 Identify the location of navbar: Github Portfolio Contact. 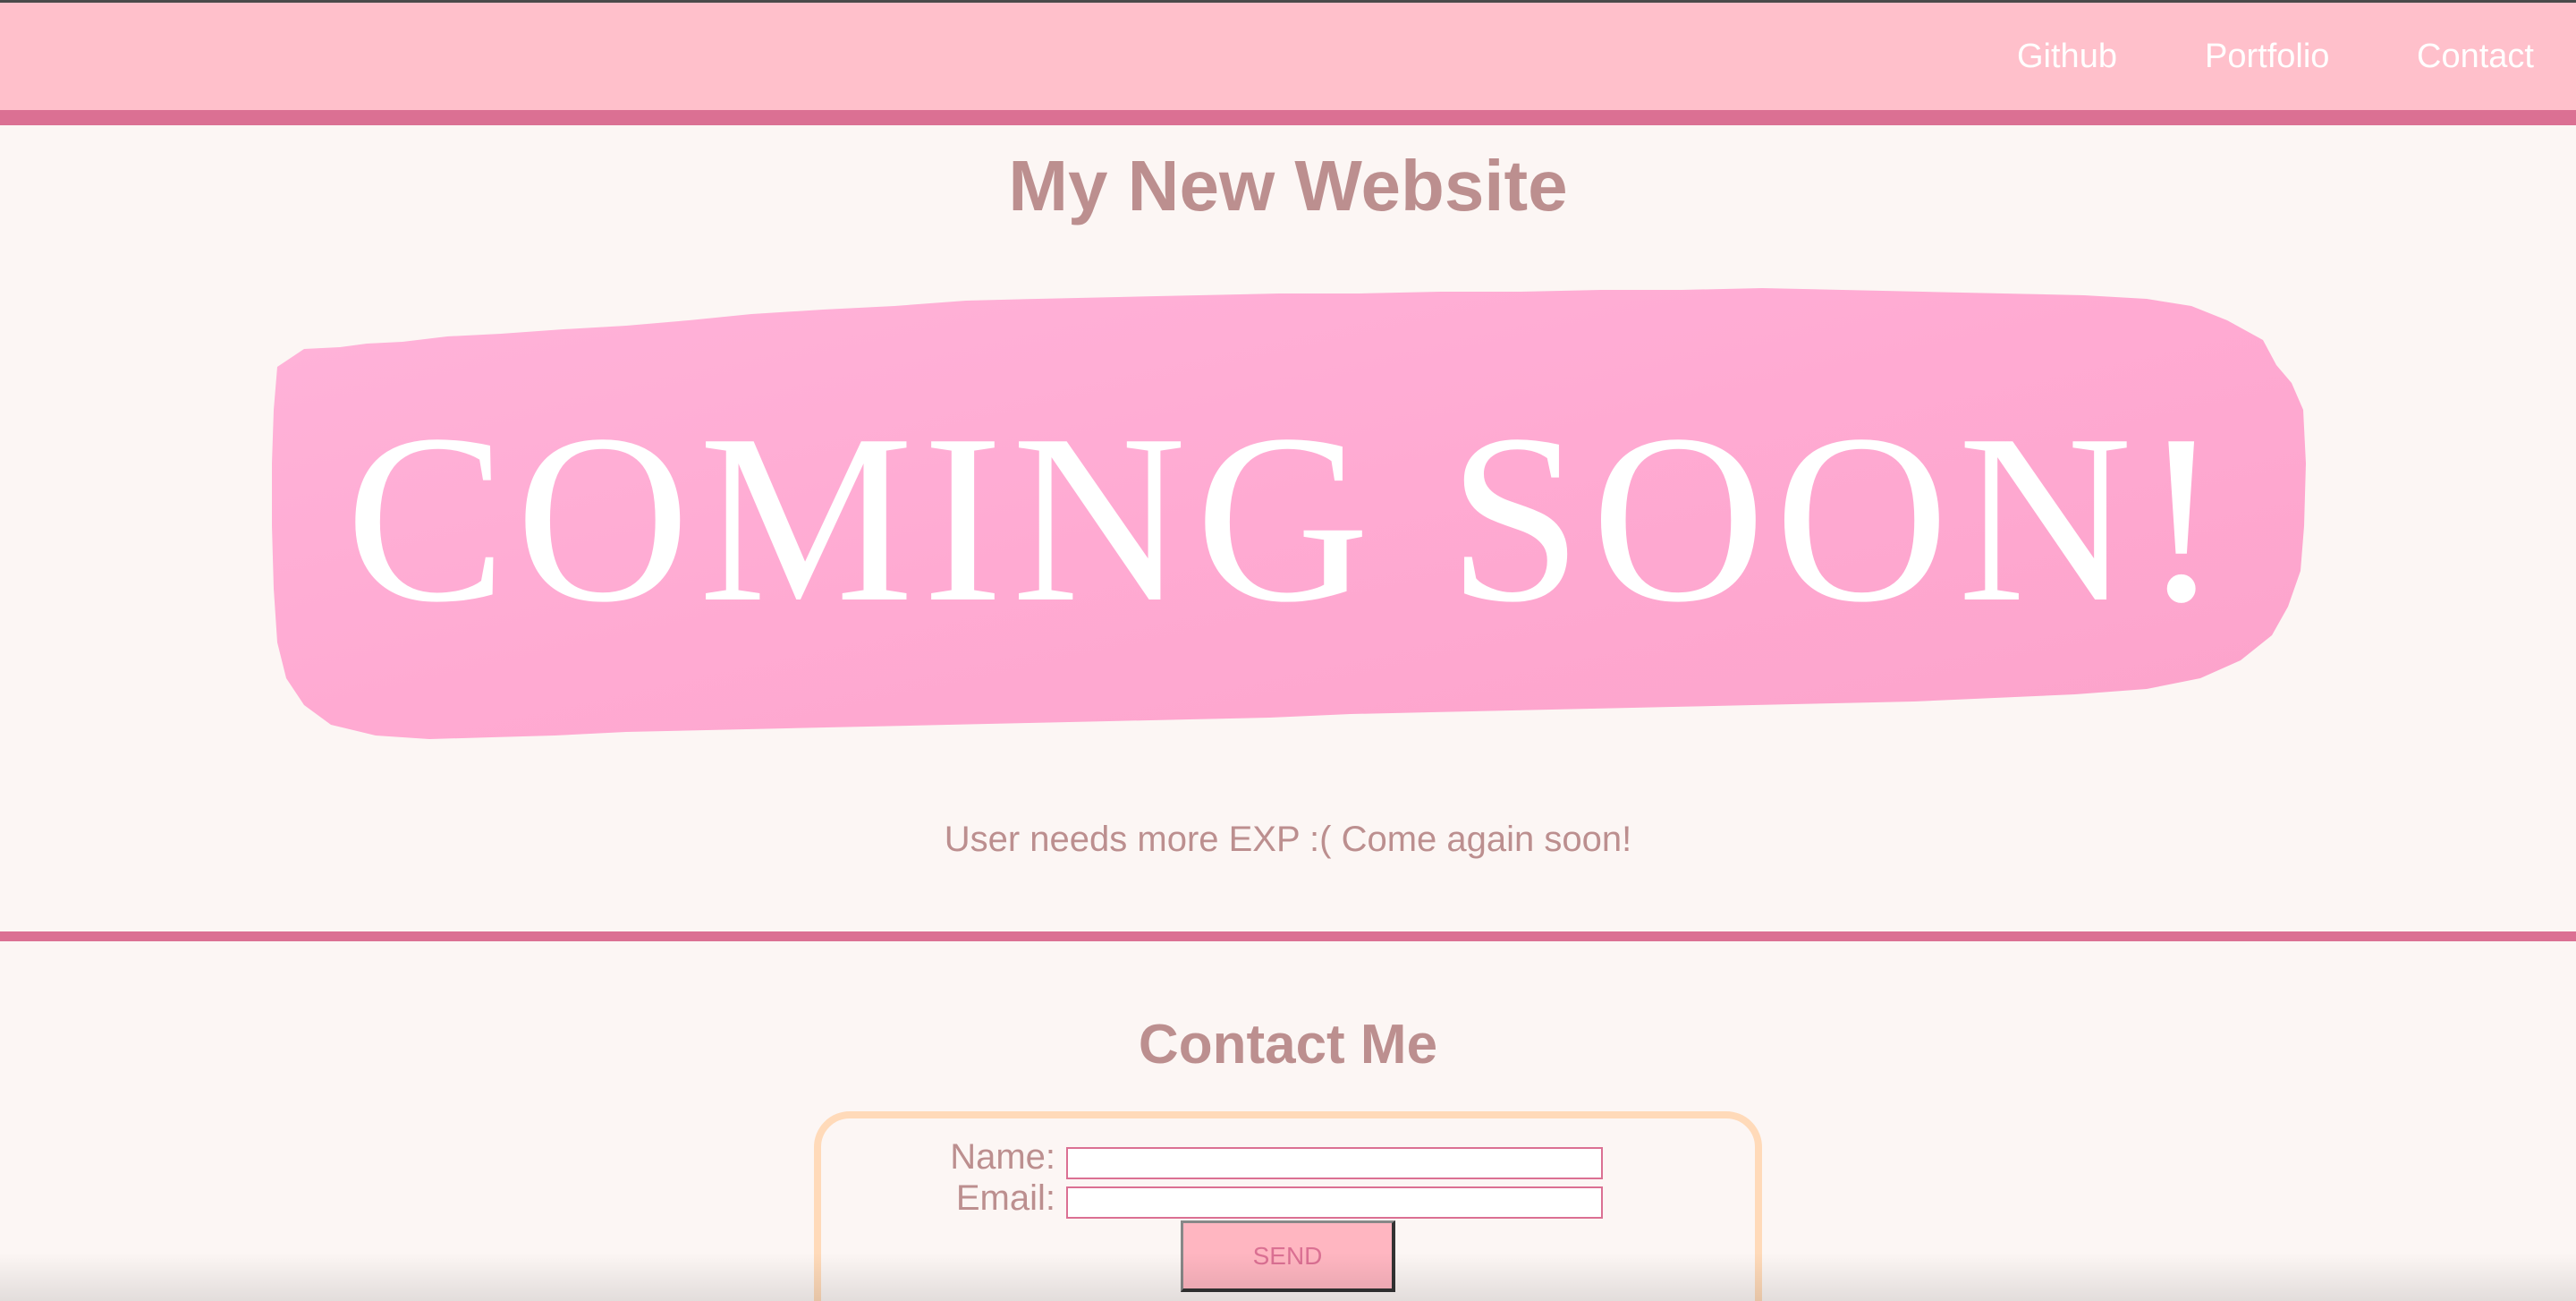
(1288, 56).